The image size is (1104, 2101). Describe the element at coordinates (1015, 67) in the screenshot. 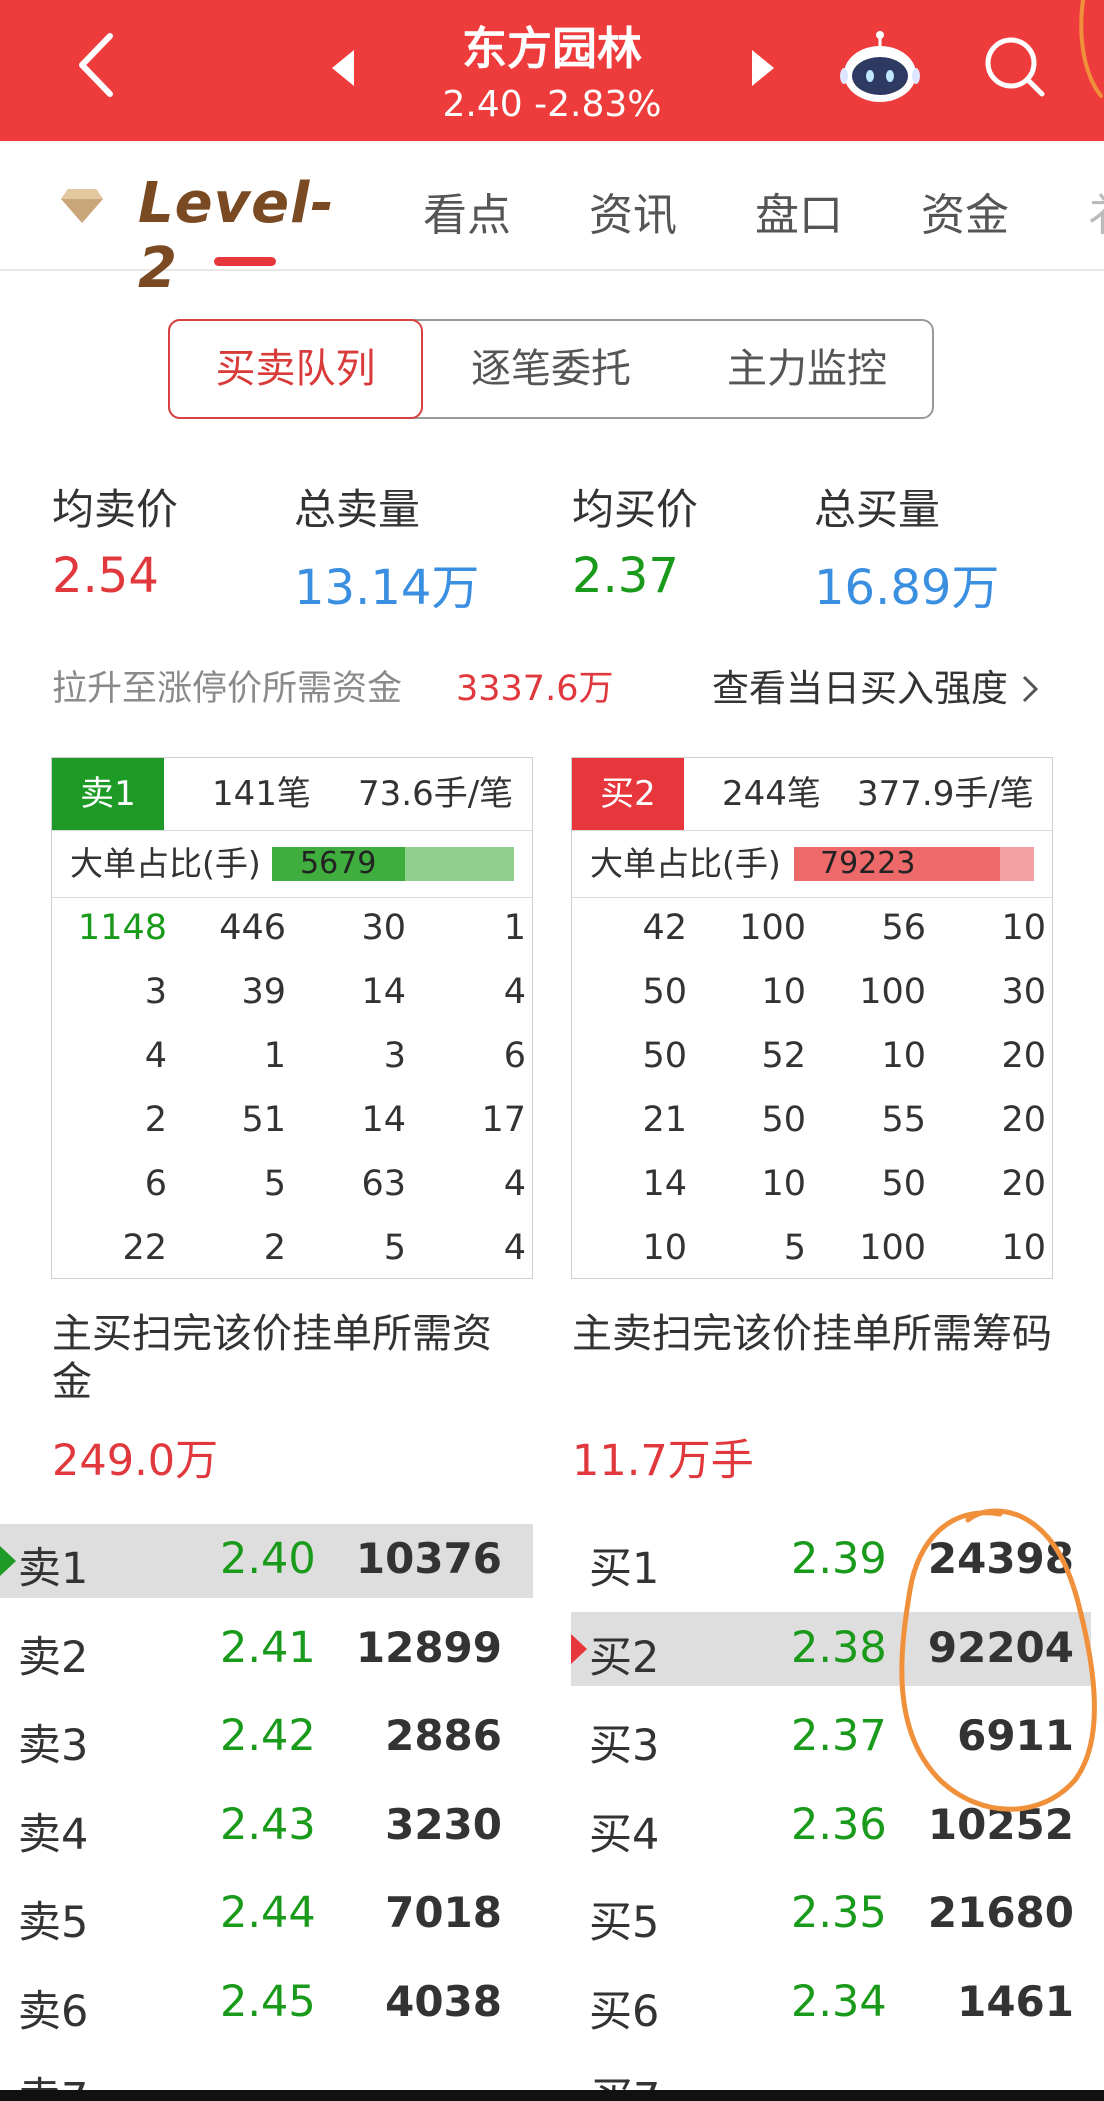

I see `search-icon` at that location.